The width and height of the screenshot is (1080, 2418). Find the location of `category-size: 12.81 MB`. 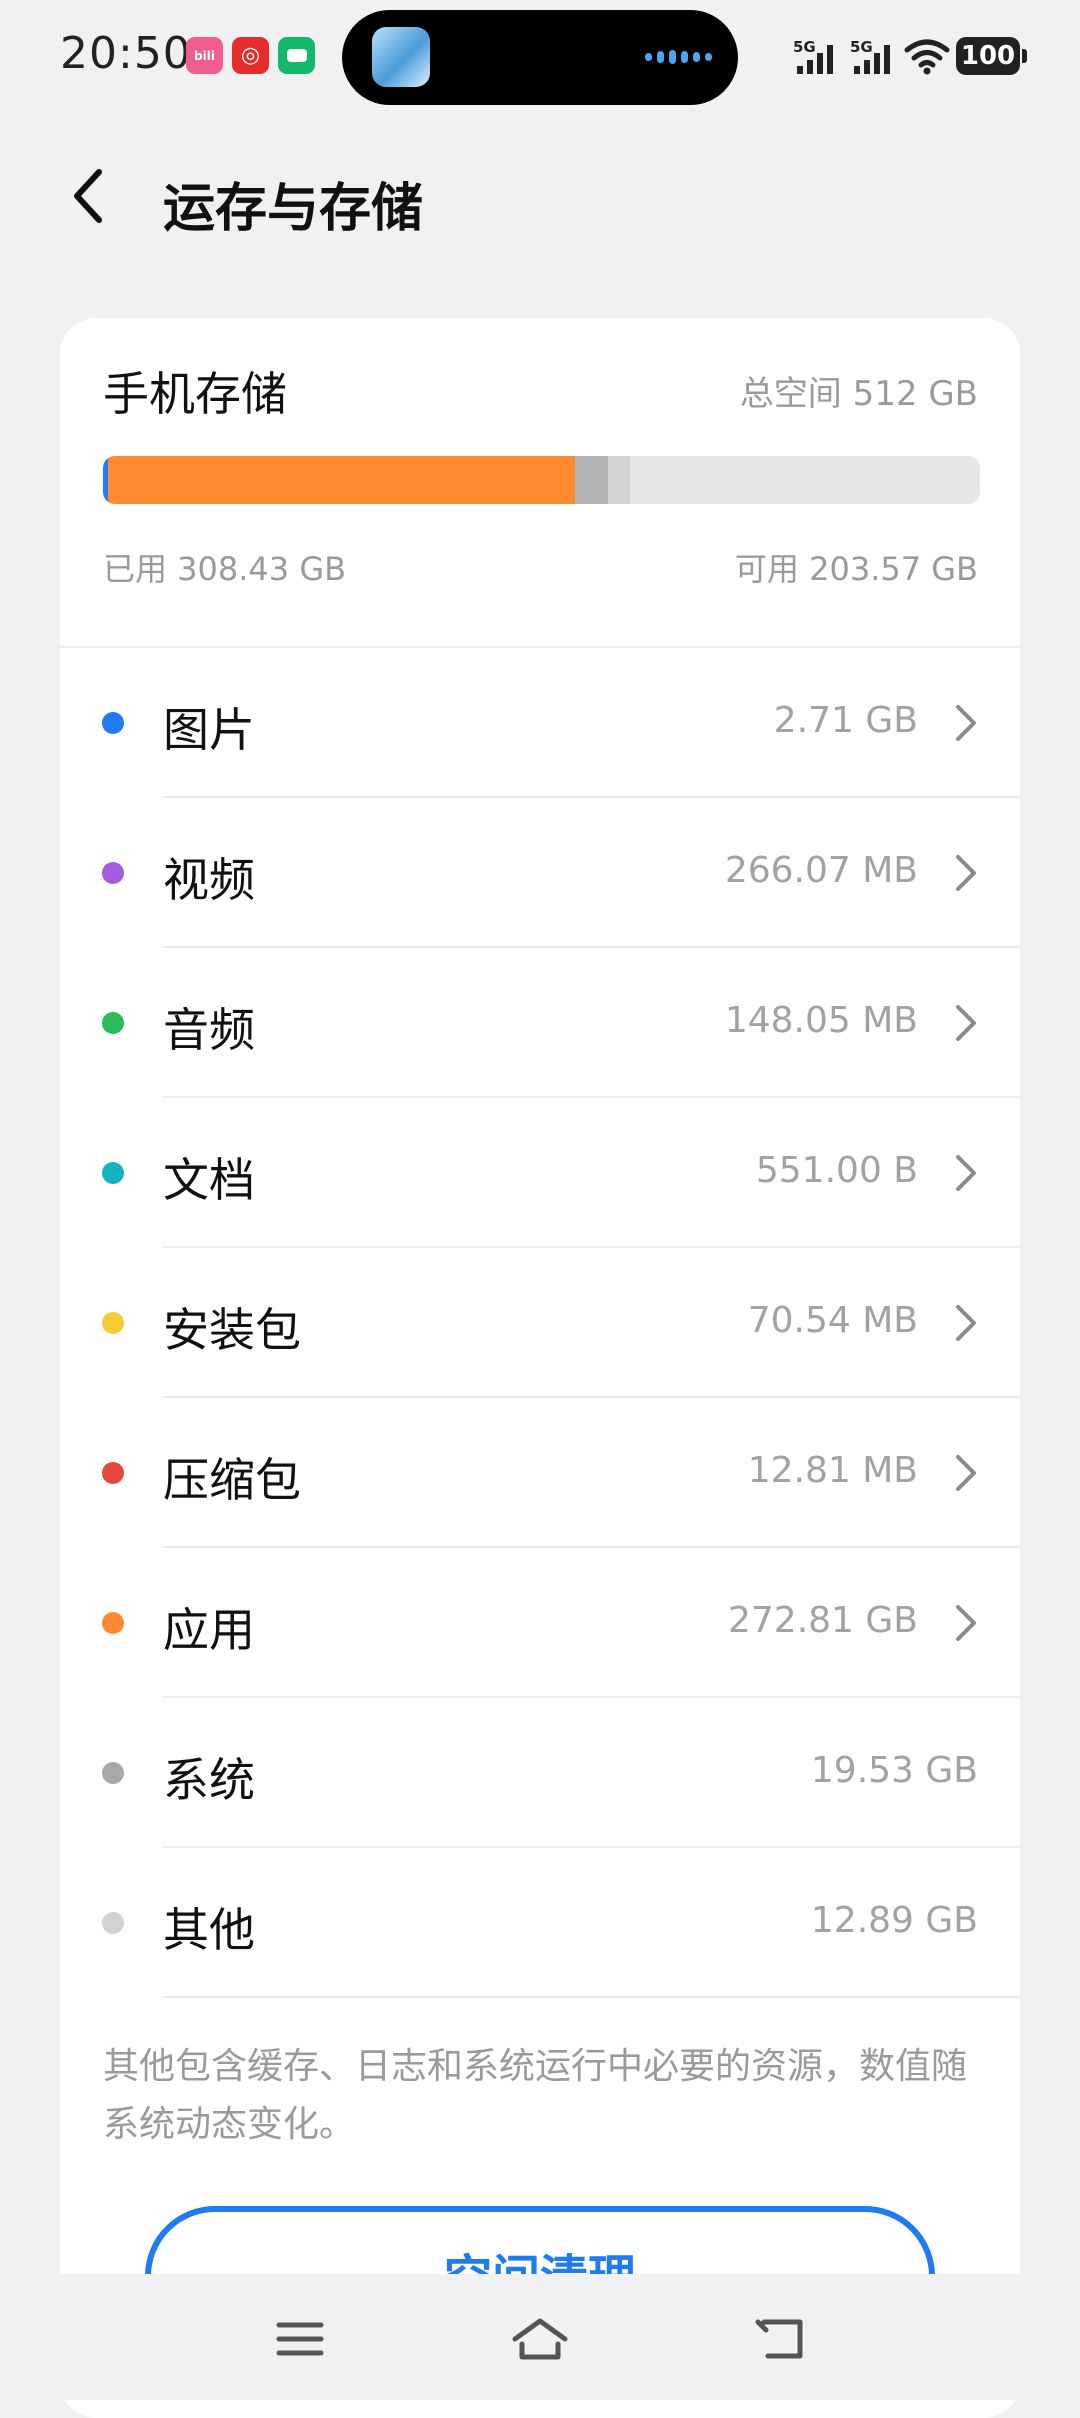

category-size: 12.81 MB is located at coordinates (832, 1470).